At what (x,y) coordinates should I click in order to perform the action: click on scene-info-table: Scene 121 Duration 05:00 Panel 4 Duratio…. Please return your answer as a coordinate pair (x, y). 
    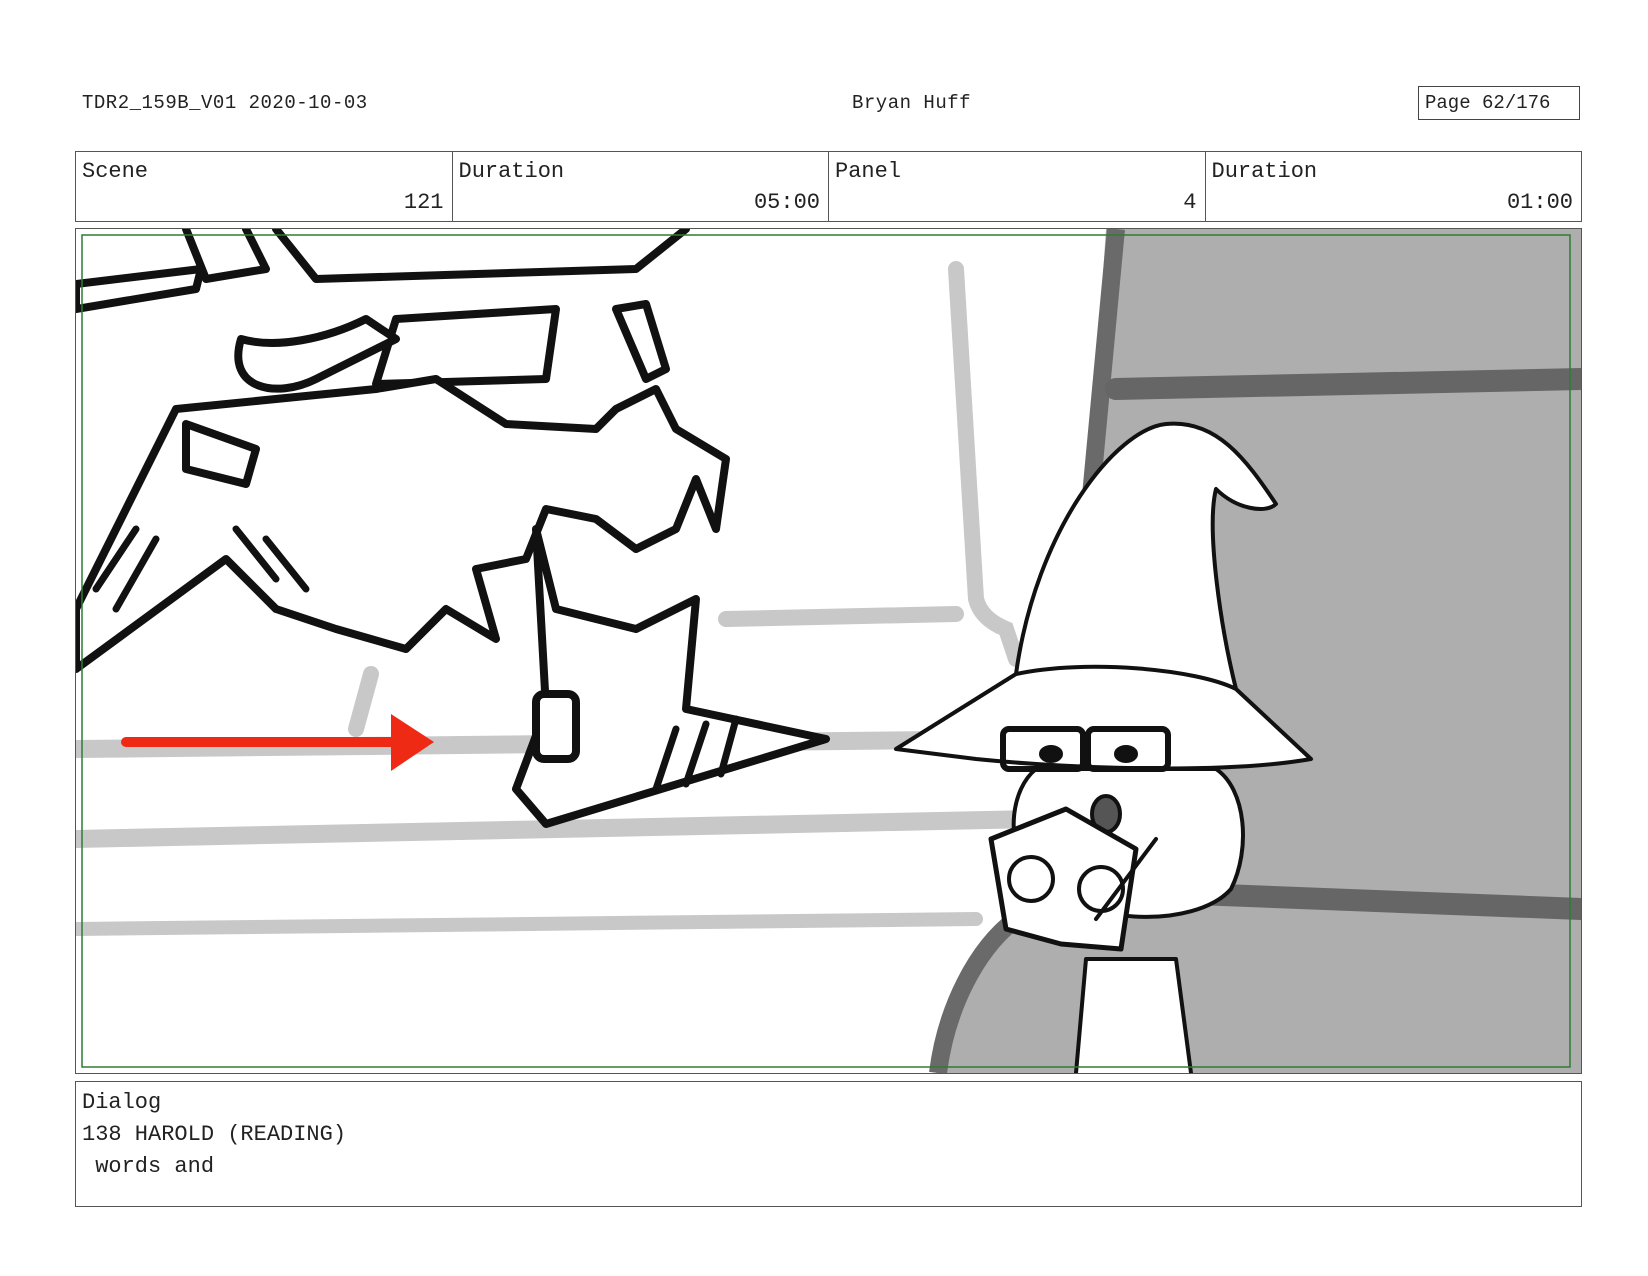
    Looking at the image, I should click on (828, 186).